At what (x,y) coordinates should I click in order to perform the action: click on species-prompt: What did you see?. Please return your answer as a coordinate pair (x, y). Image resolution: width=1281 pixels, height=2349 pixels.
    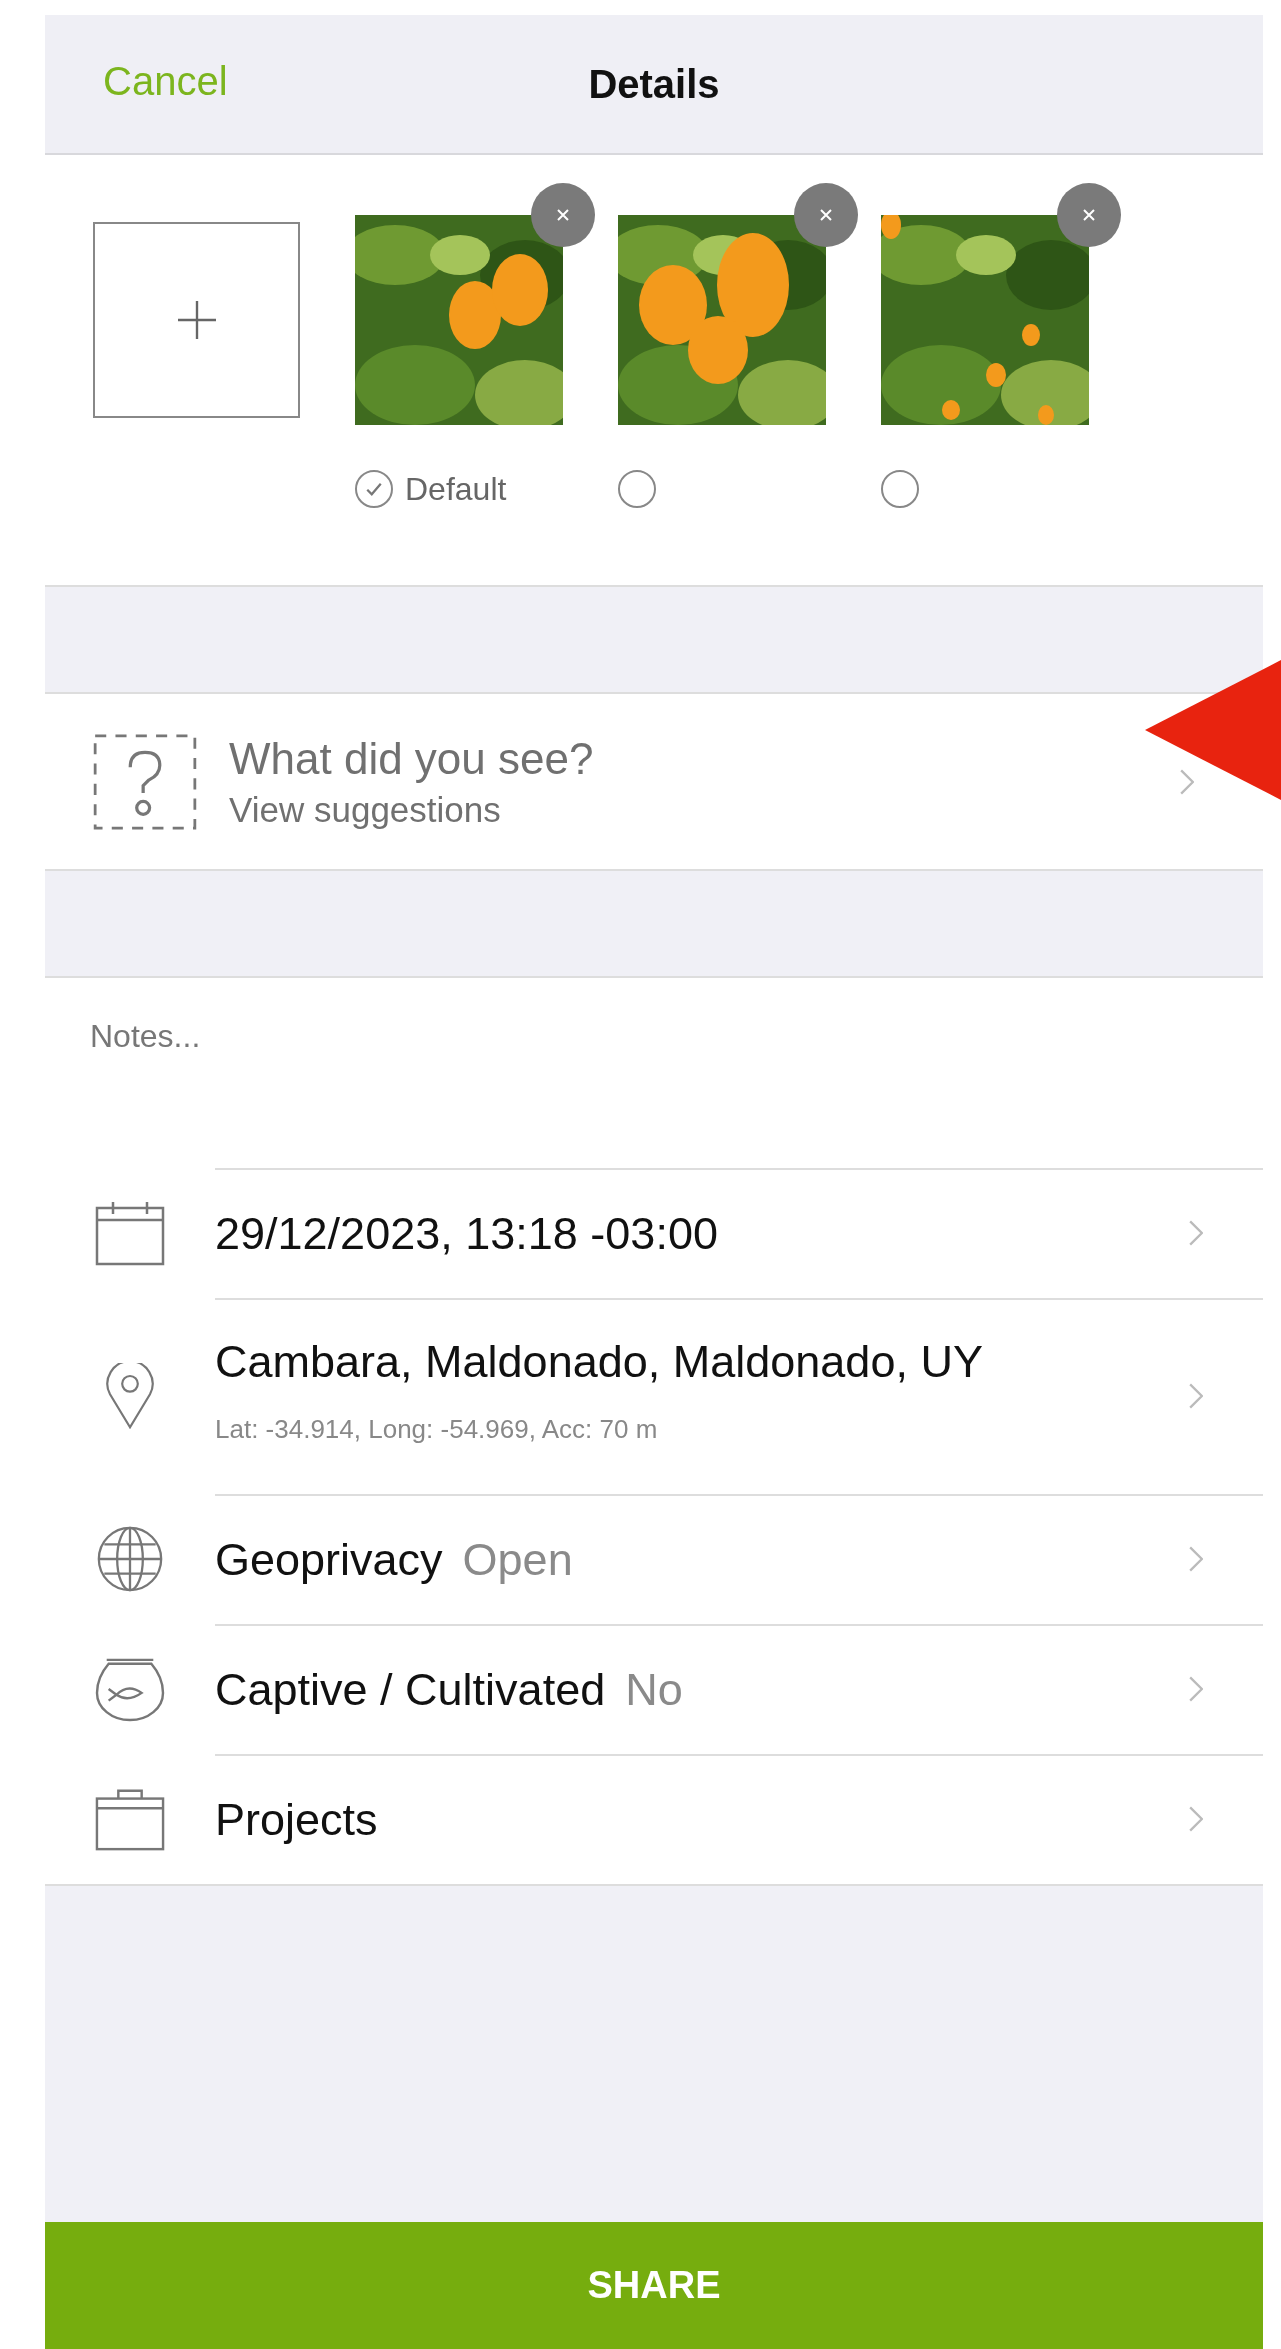
    Looking at the image, I should click on (412, 758).